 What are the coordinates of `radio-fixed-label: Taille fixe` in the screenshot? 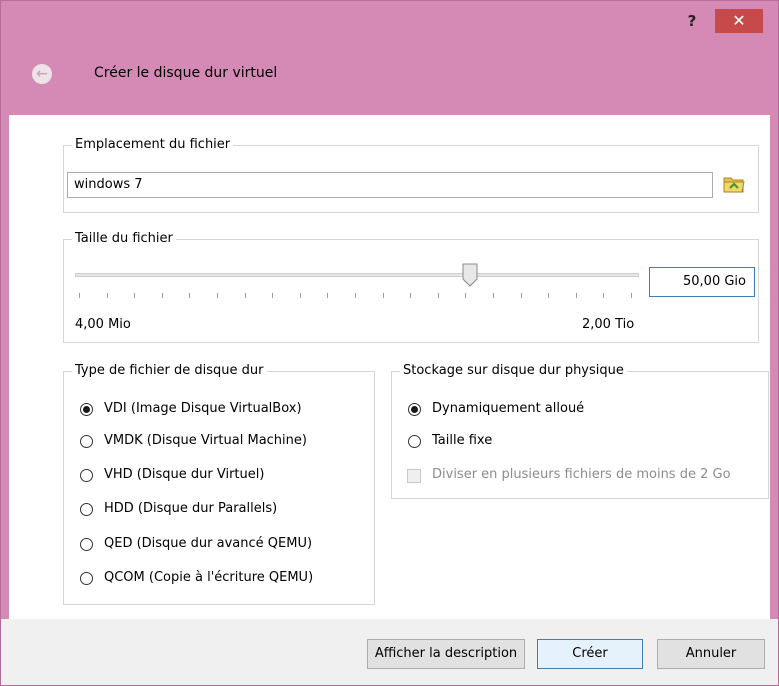 It's located at (462, 440).